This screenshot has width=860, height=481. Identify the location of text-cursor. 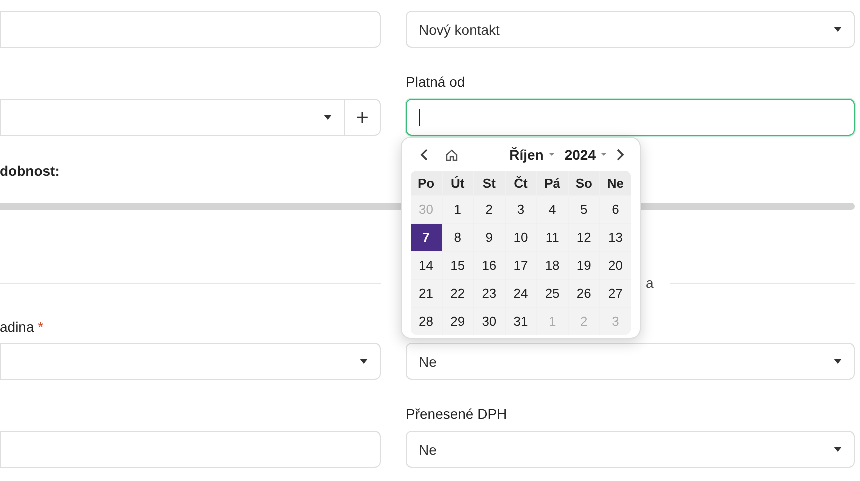
(419, 117).